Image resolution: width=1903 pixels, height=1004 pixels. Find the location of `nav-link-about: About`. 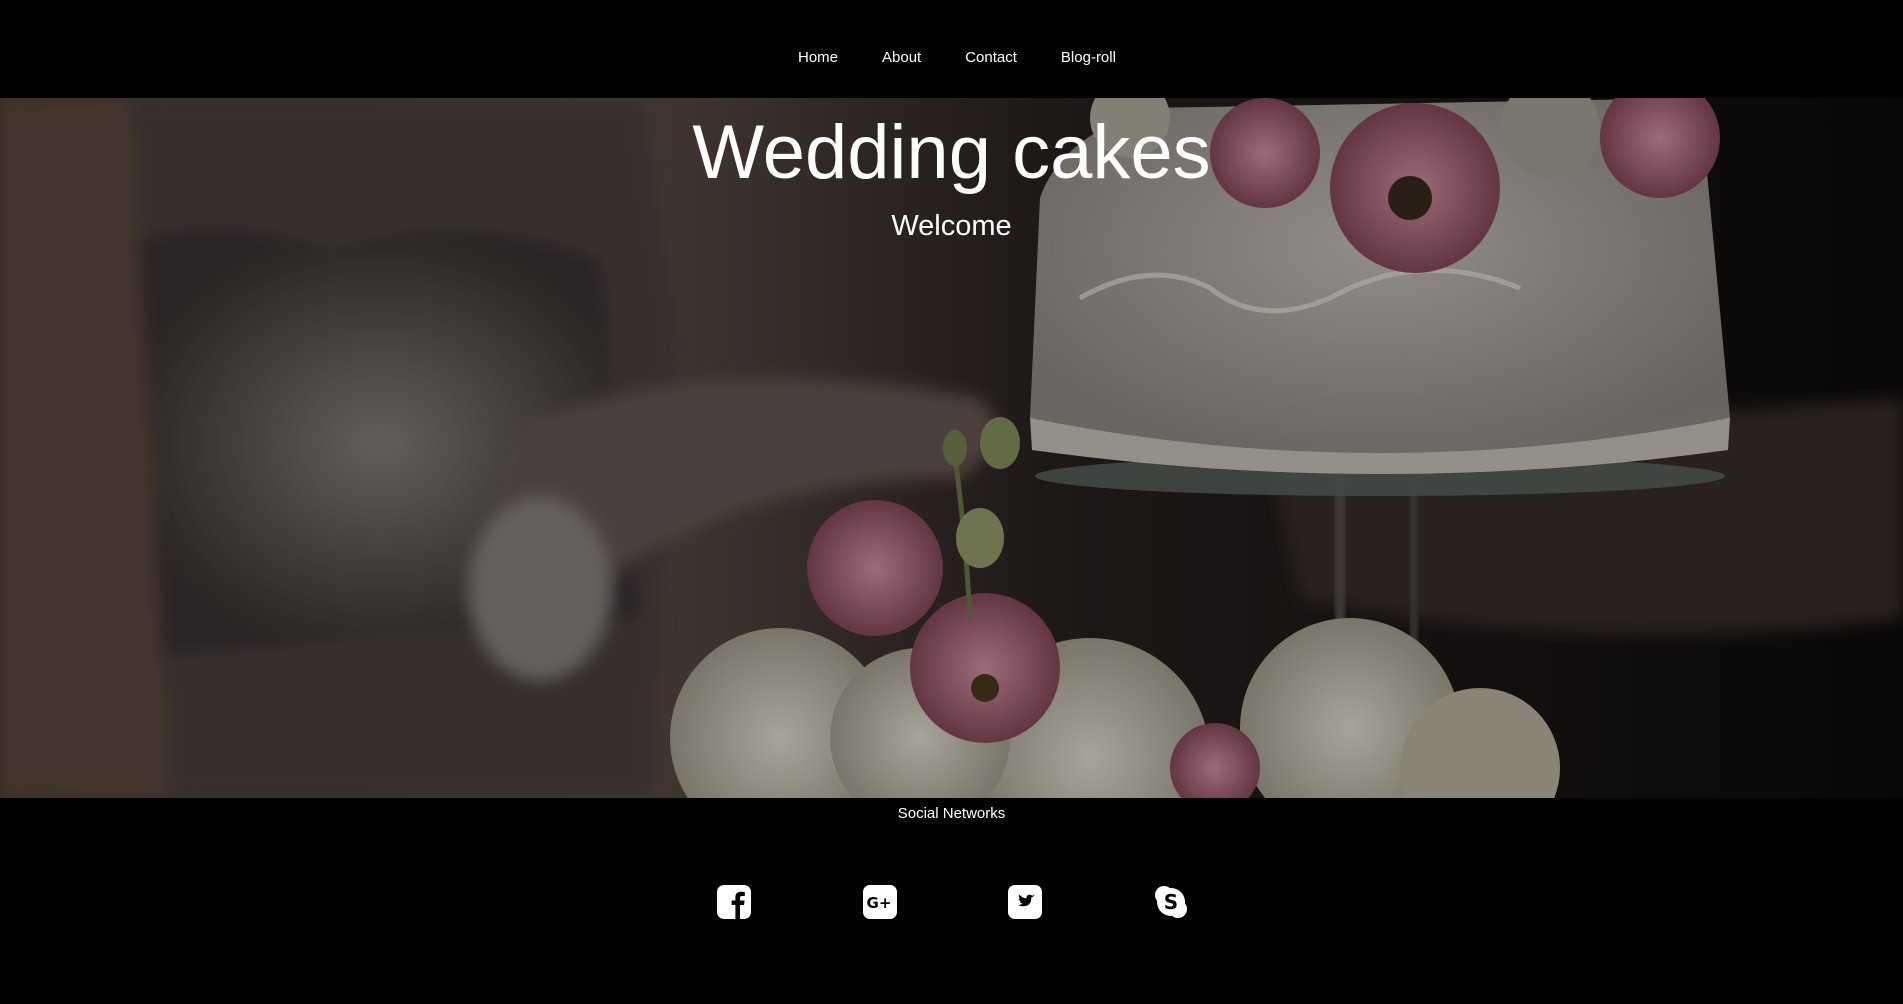

nav-link-about: About is located at coordinates (901, 58).